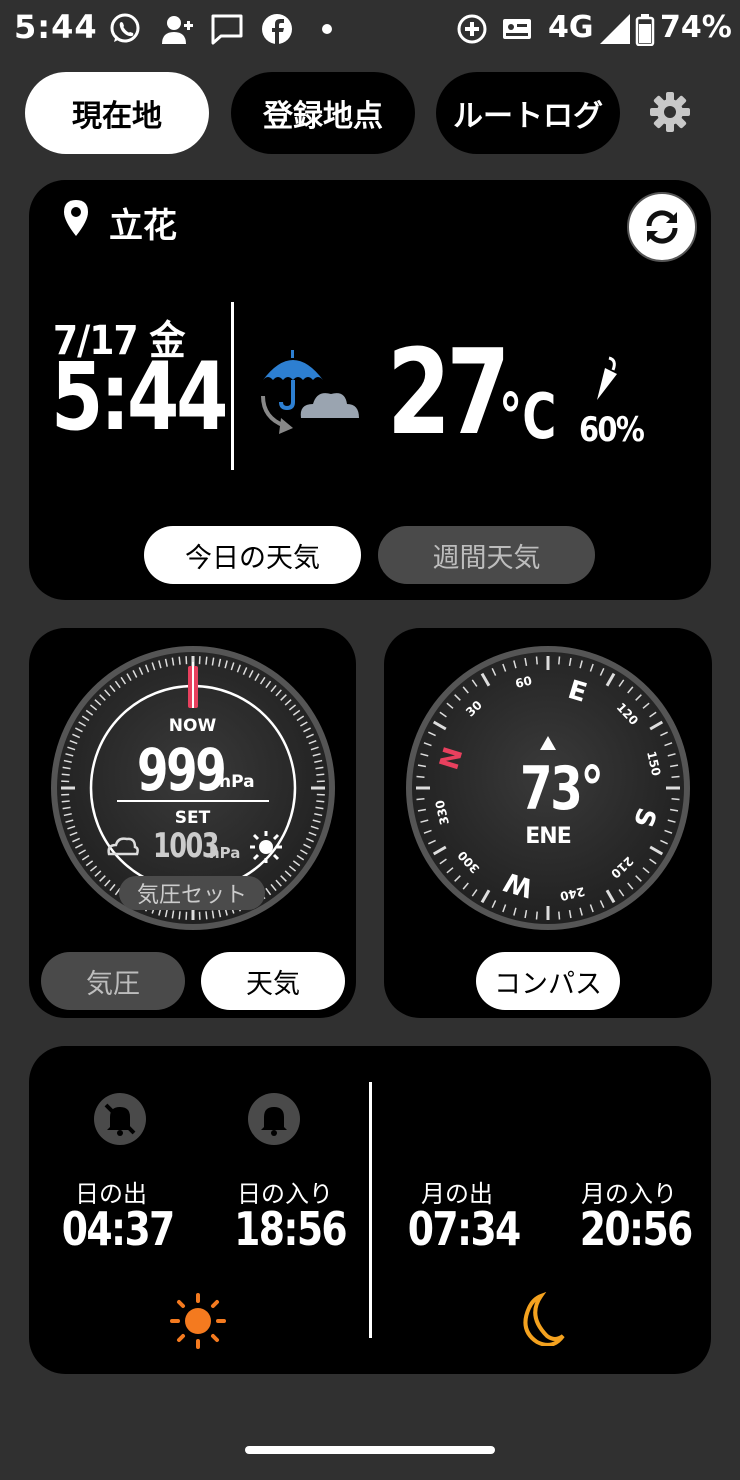  I want to click on today-weather-button: 今日の天気, so click(252, 555).